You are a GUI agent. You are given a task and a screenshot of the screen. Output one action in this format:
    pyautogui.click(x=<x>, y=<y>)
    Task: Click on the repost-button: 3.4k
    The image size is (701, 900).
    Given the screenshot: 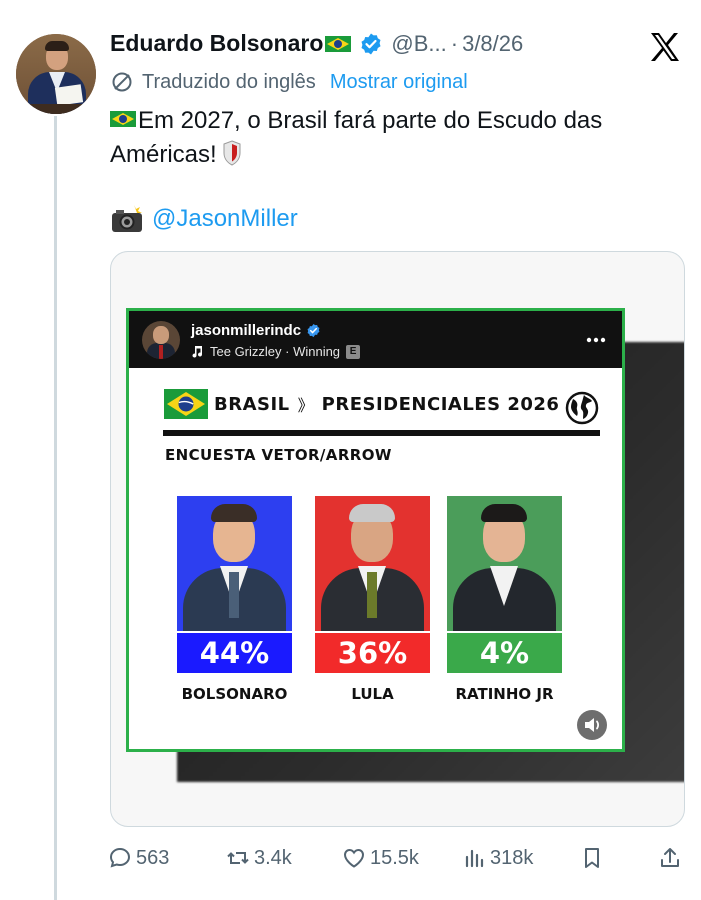 What is the action you would take?
    pyautogui.click(x=259, y=858)
    